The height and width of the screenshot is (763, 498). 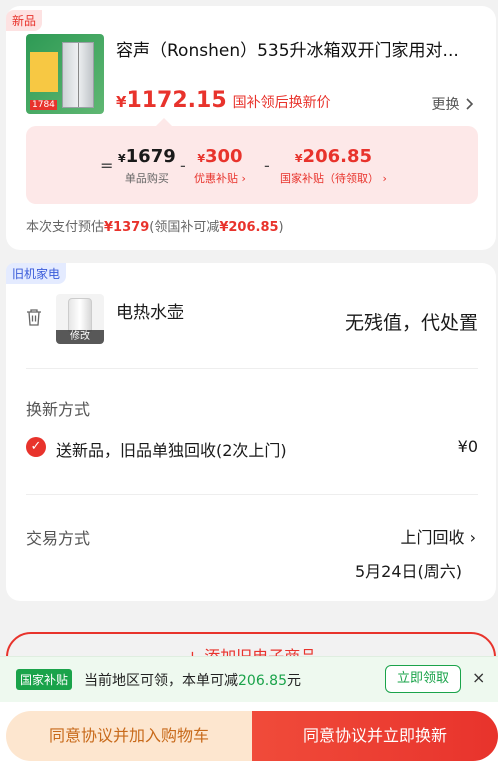 What do you see at coordinates (176, 100) in the screenshot?
I see `price-value: 1172.15` at bounding box center [176, 100].